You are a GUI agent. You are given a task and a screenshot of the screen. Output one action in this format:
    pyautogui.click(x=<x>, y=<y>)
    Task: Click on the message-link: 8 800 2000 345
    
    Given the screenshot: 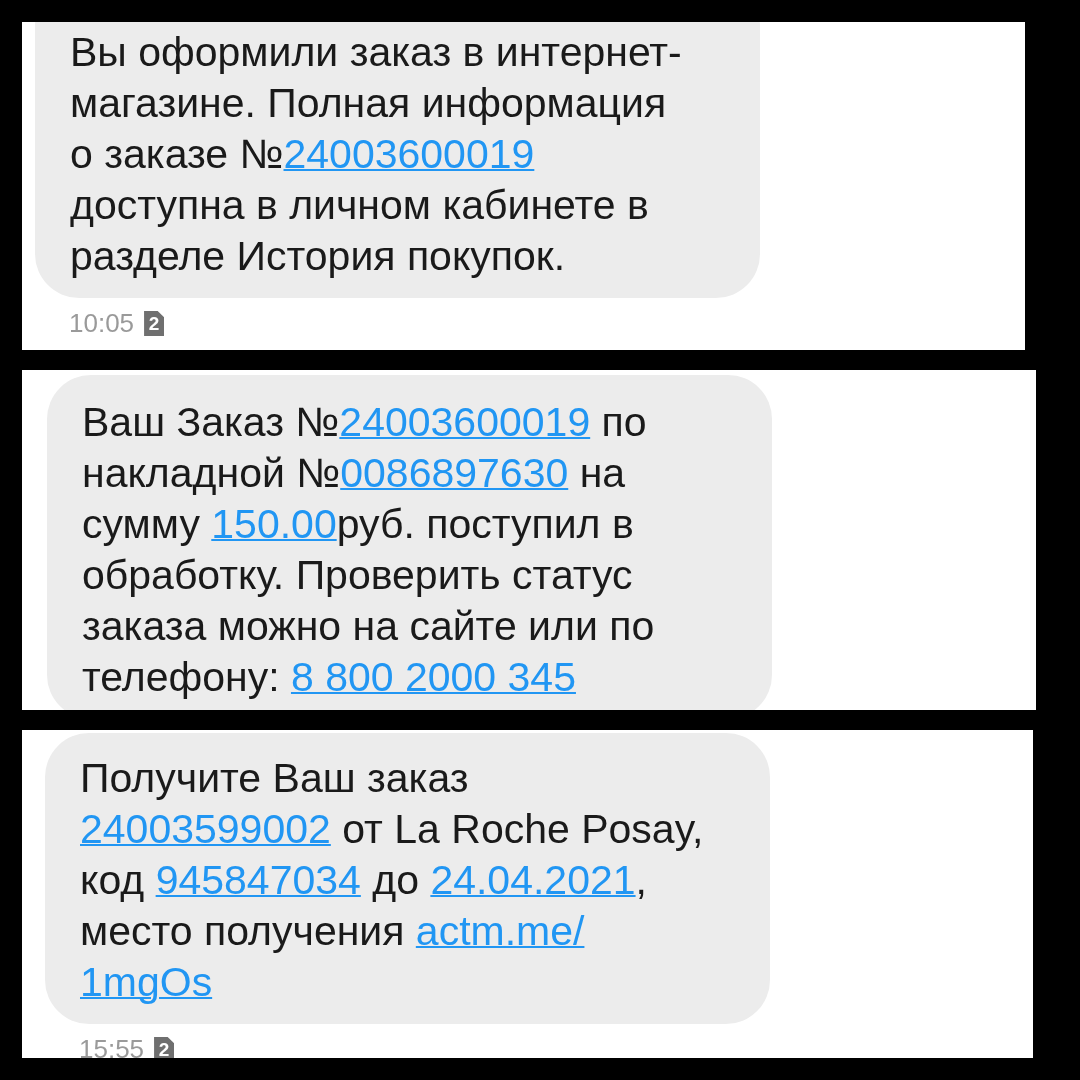 What is the action you would take?
    pyautogui.click(x=433, y=677)
    